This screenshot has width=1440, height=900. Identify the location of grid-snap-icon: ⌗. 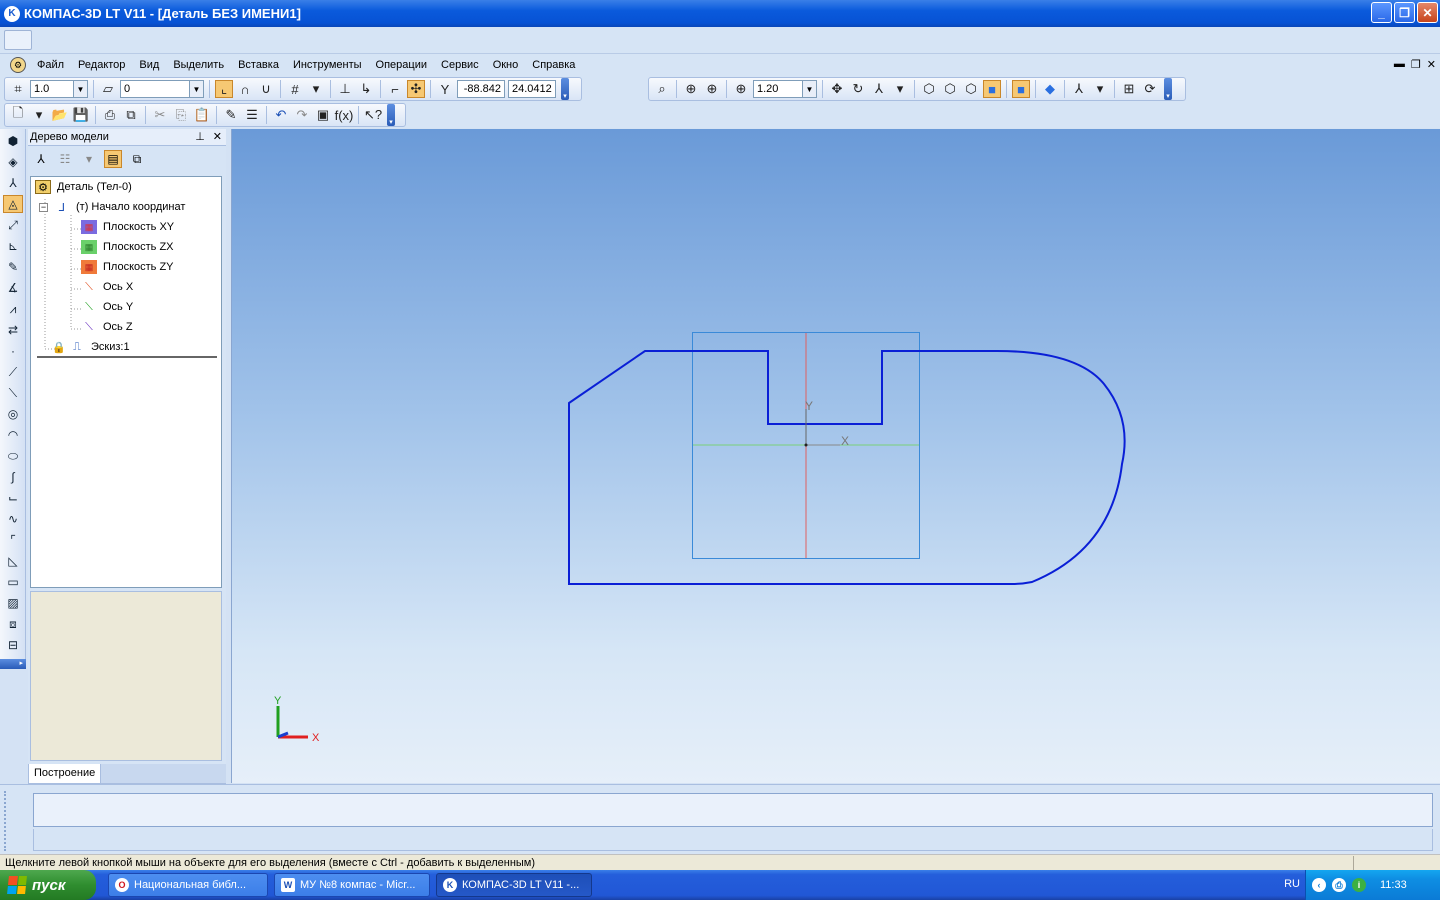
(18, 89).